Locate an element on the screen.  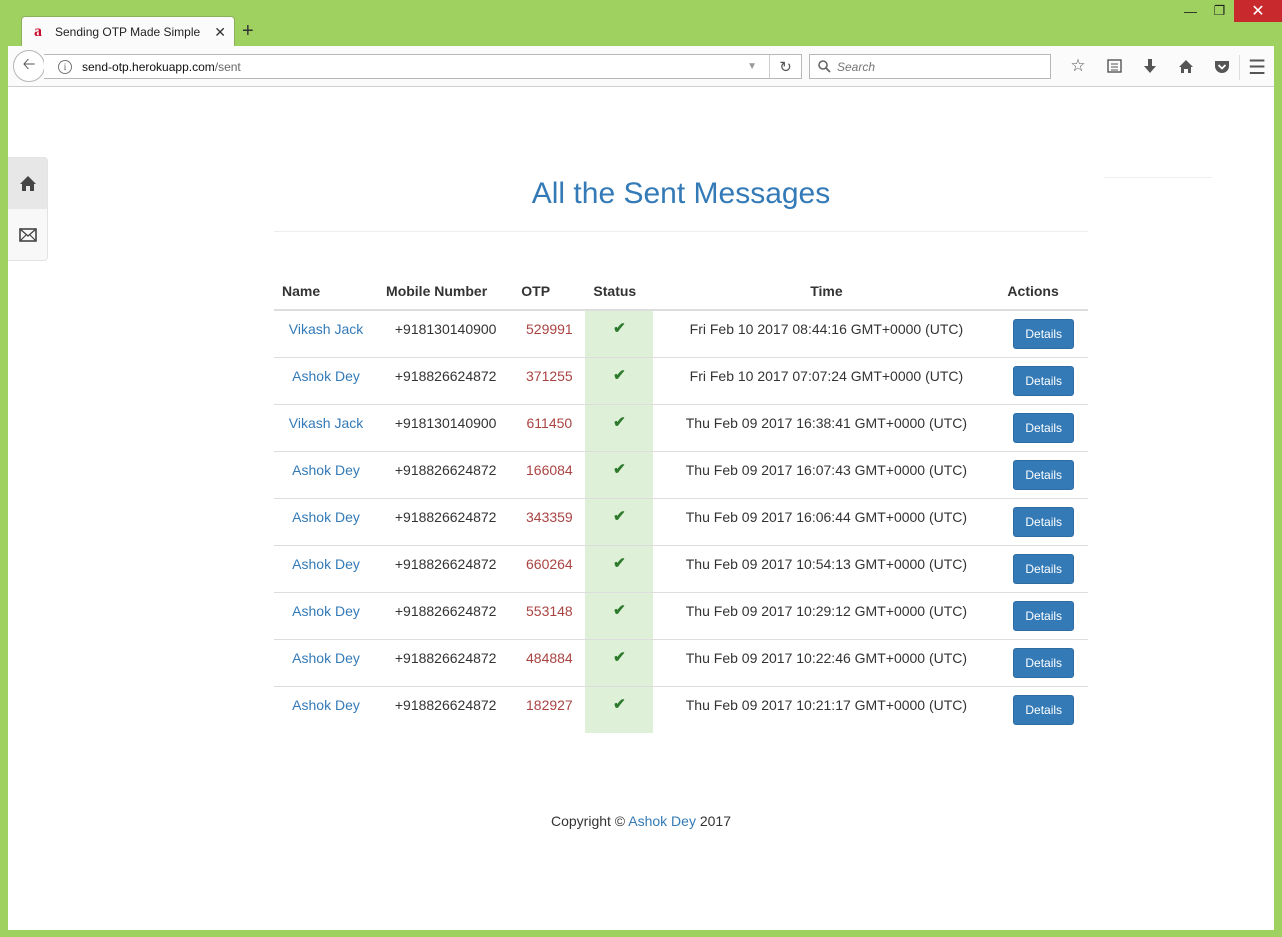
toolbar-icons: ☆ is located at coordinates (1150, 66).